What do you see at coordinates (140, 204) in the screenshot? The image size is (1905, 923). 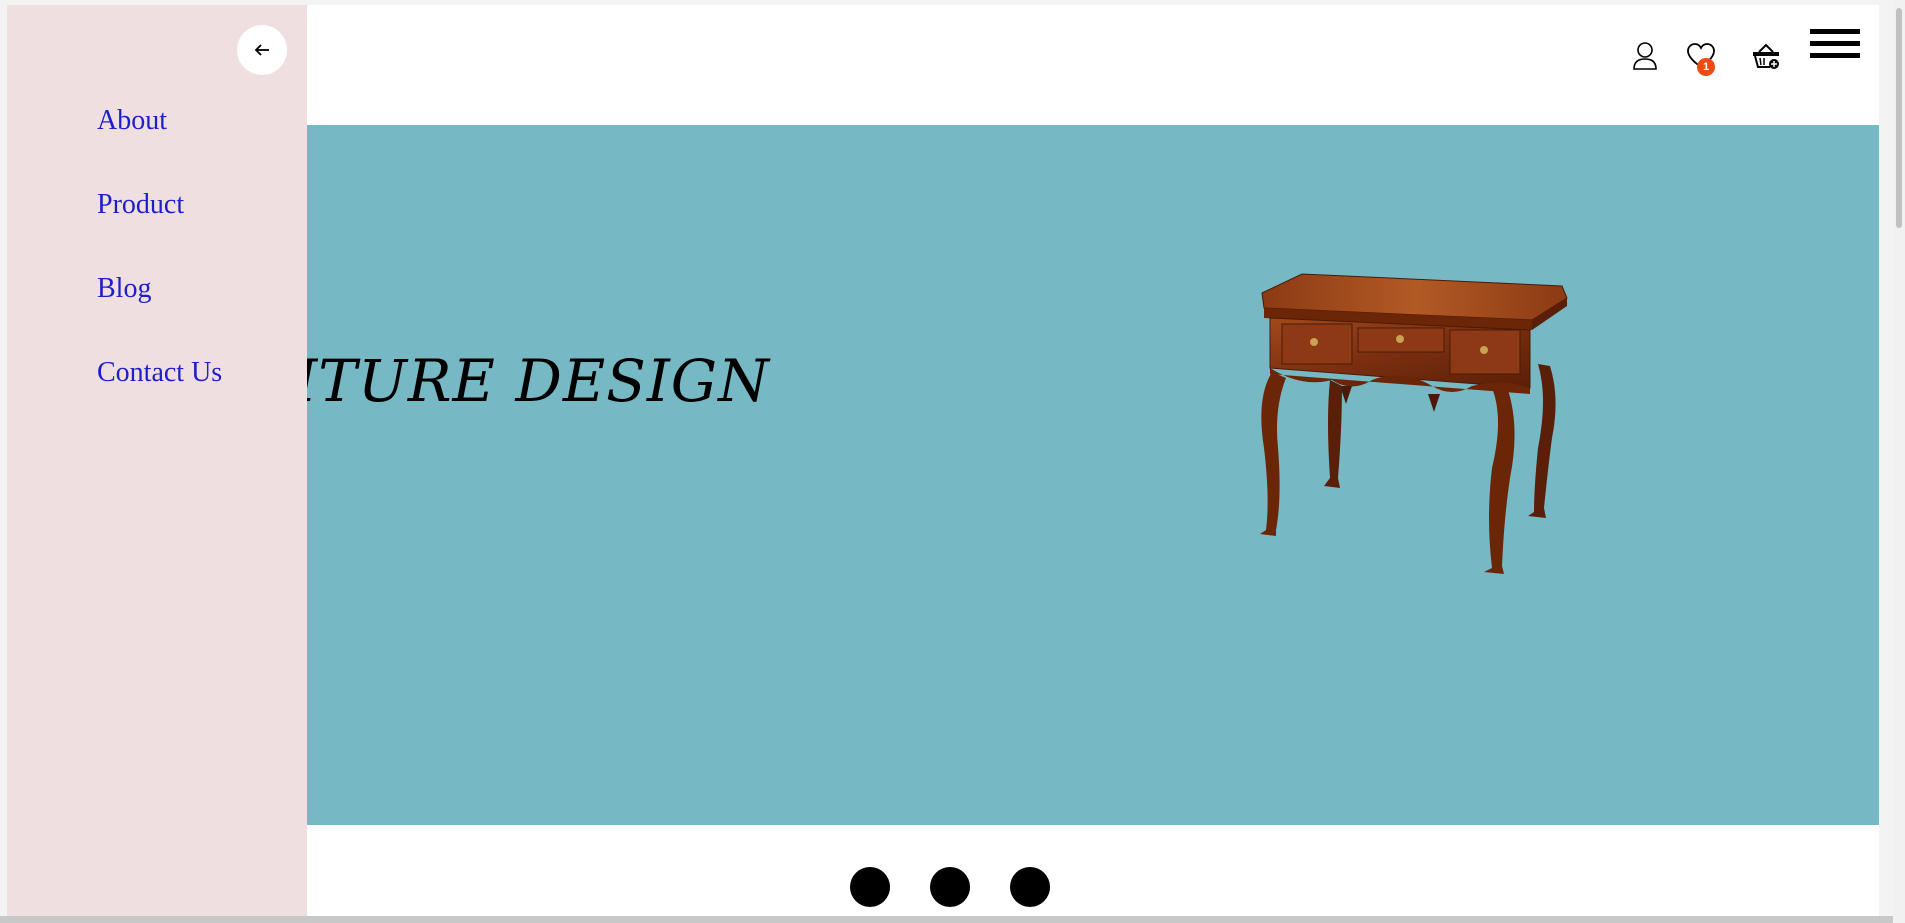 I see `nav-link-product: Product` at bounding box center [140, 204].